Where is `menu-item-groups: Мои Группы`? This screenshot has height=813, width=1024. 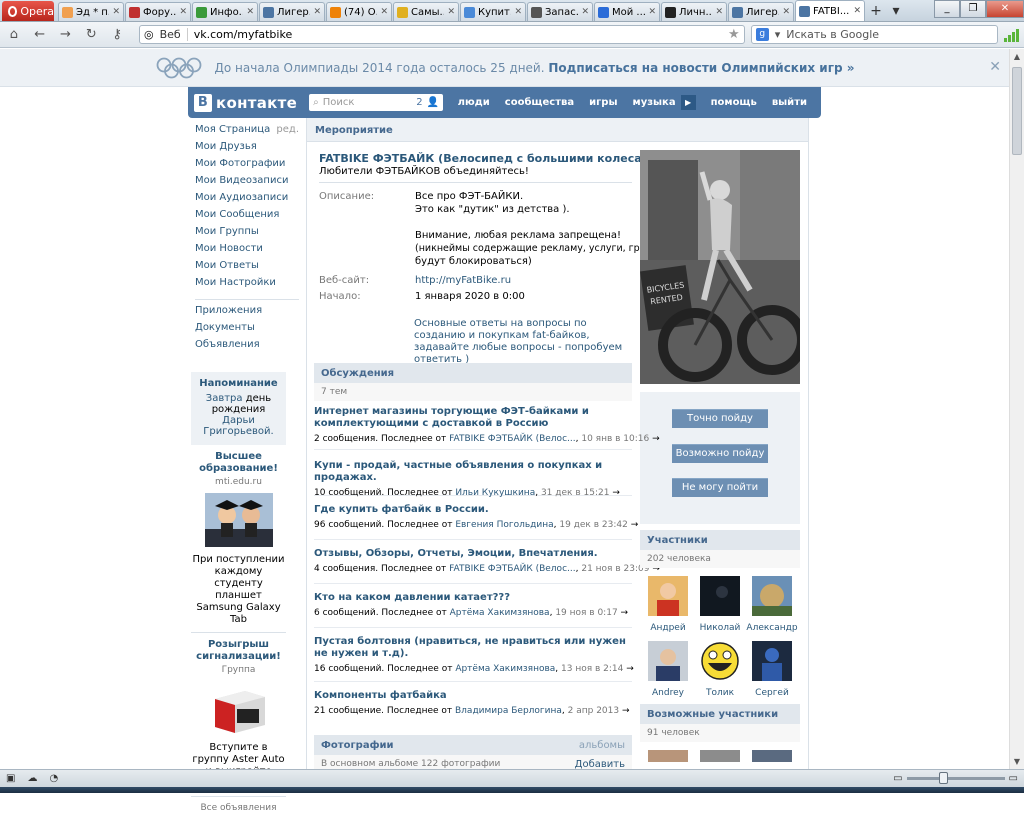 menu-item-groups: Мои Группы is located at coordinates (247, 234).